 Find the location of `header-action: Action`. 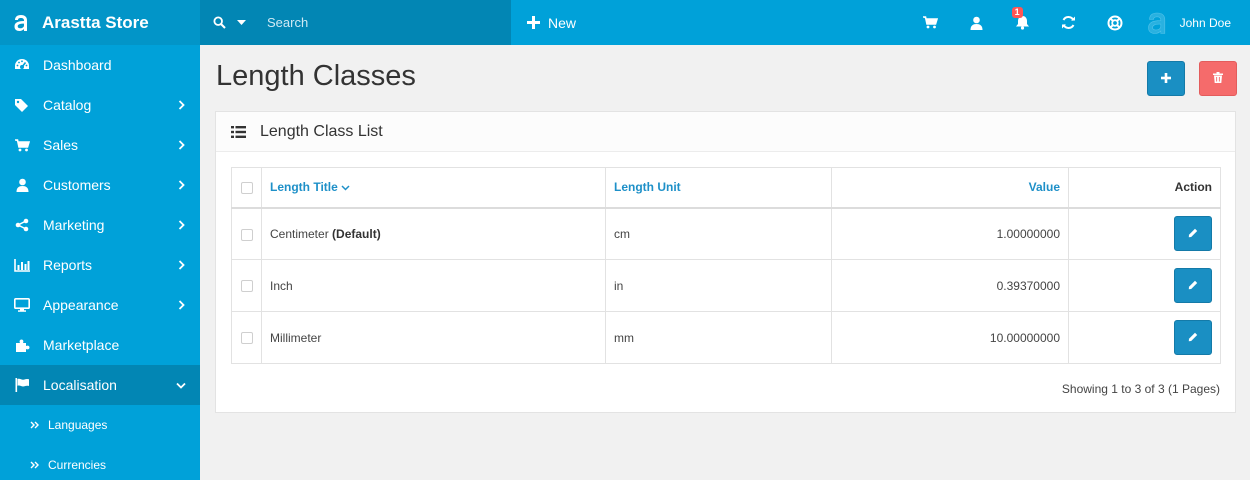

header-action: Action is located at coordinates (1144, 188).